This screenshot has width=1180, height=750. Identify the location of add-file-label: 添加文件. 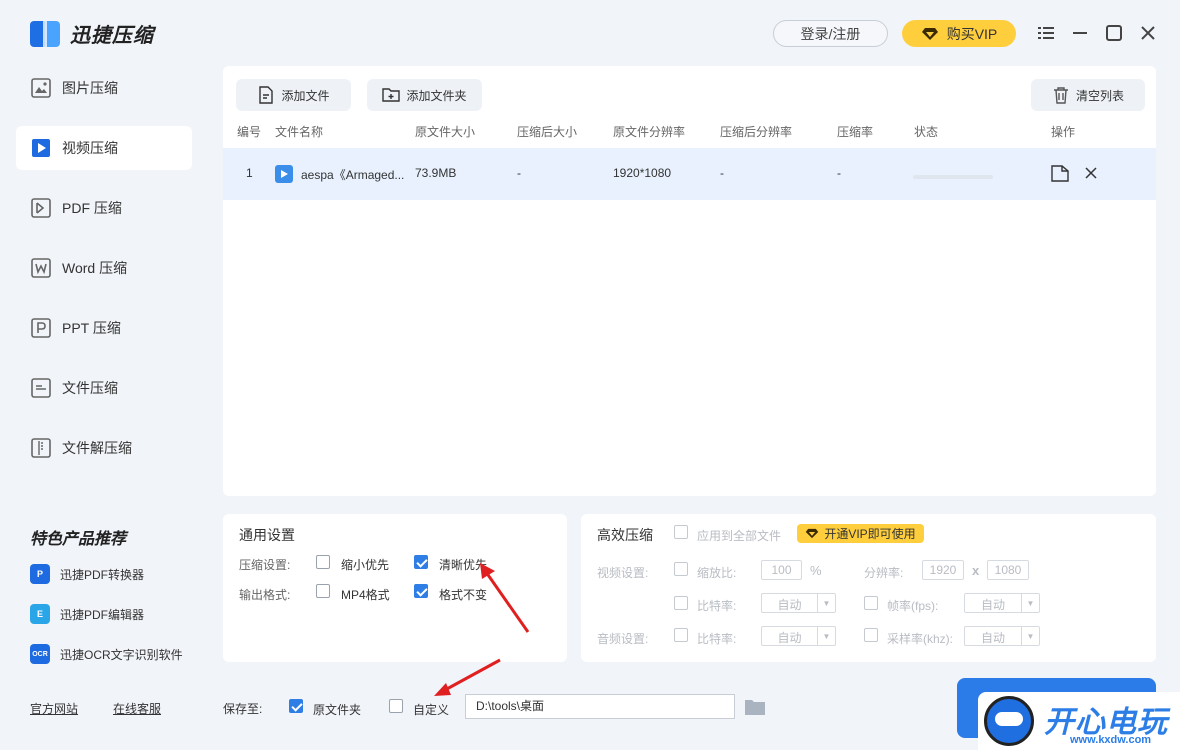
(305, 95).